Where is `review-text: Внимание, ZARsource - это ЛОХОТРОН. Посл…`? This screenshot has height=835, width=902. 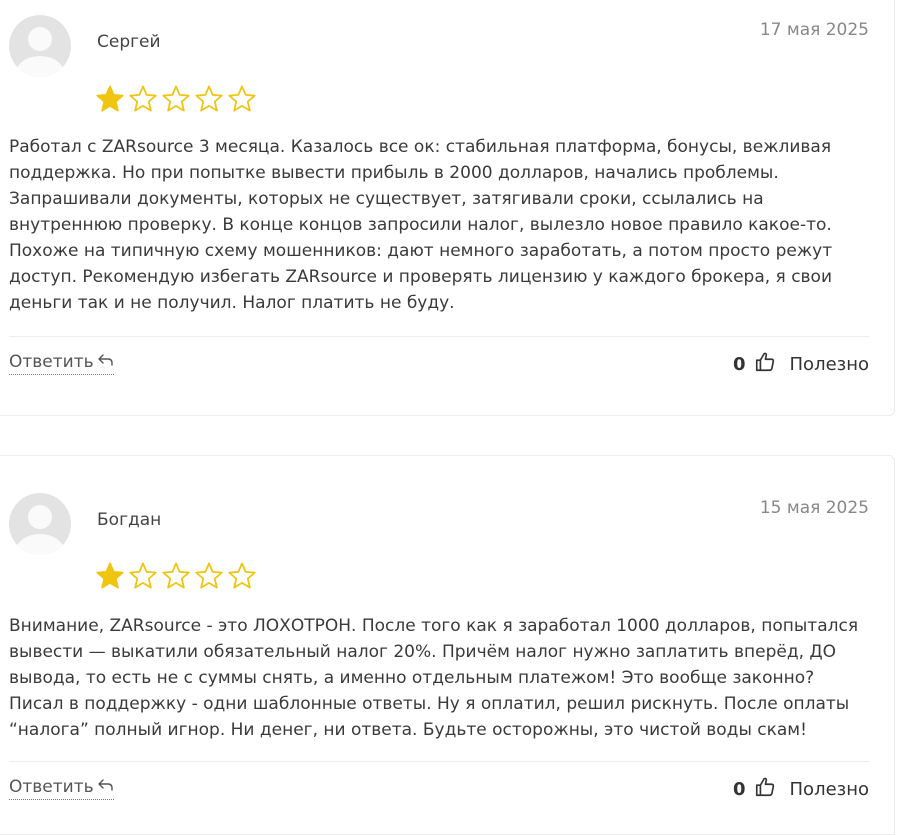
review-text: Внимание, ZARsource - это ЛОХОТРОН. Посл… is located at coordinates (434, 678).